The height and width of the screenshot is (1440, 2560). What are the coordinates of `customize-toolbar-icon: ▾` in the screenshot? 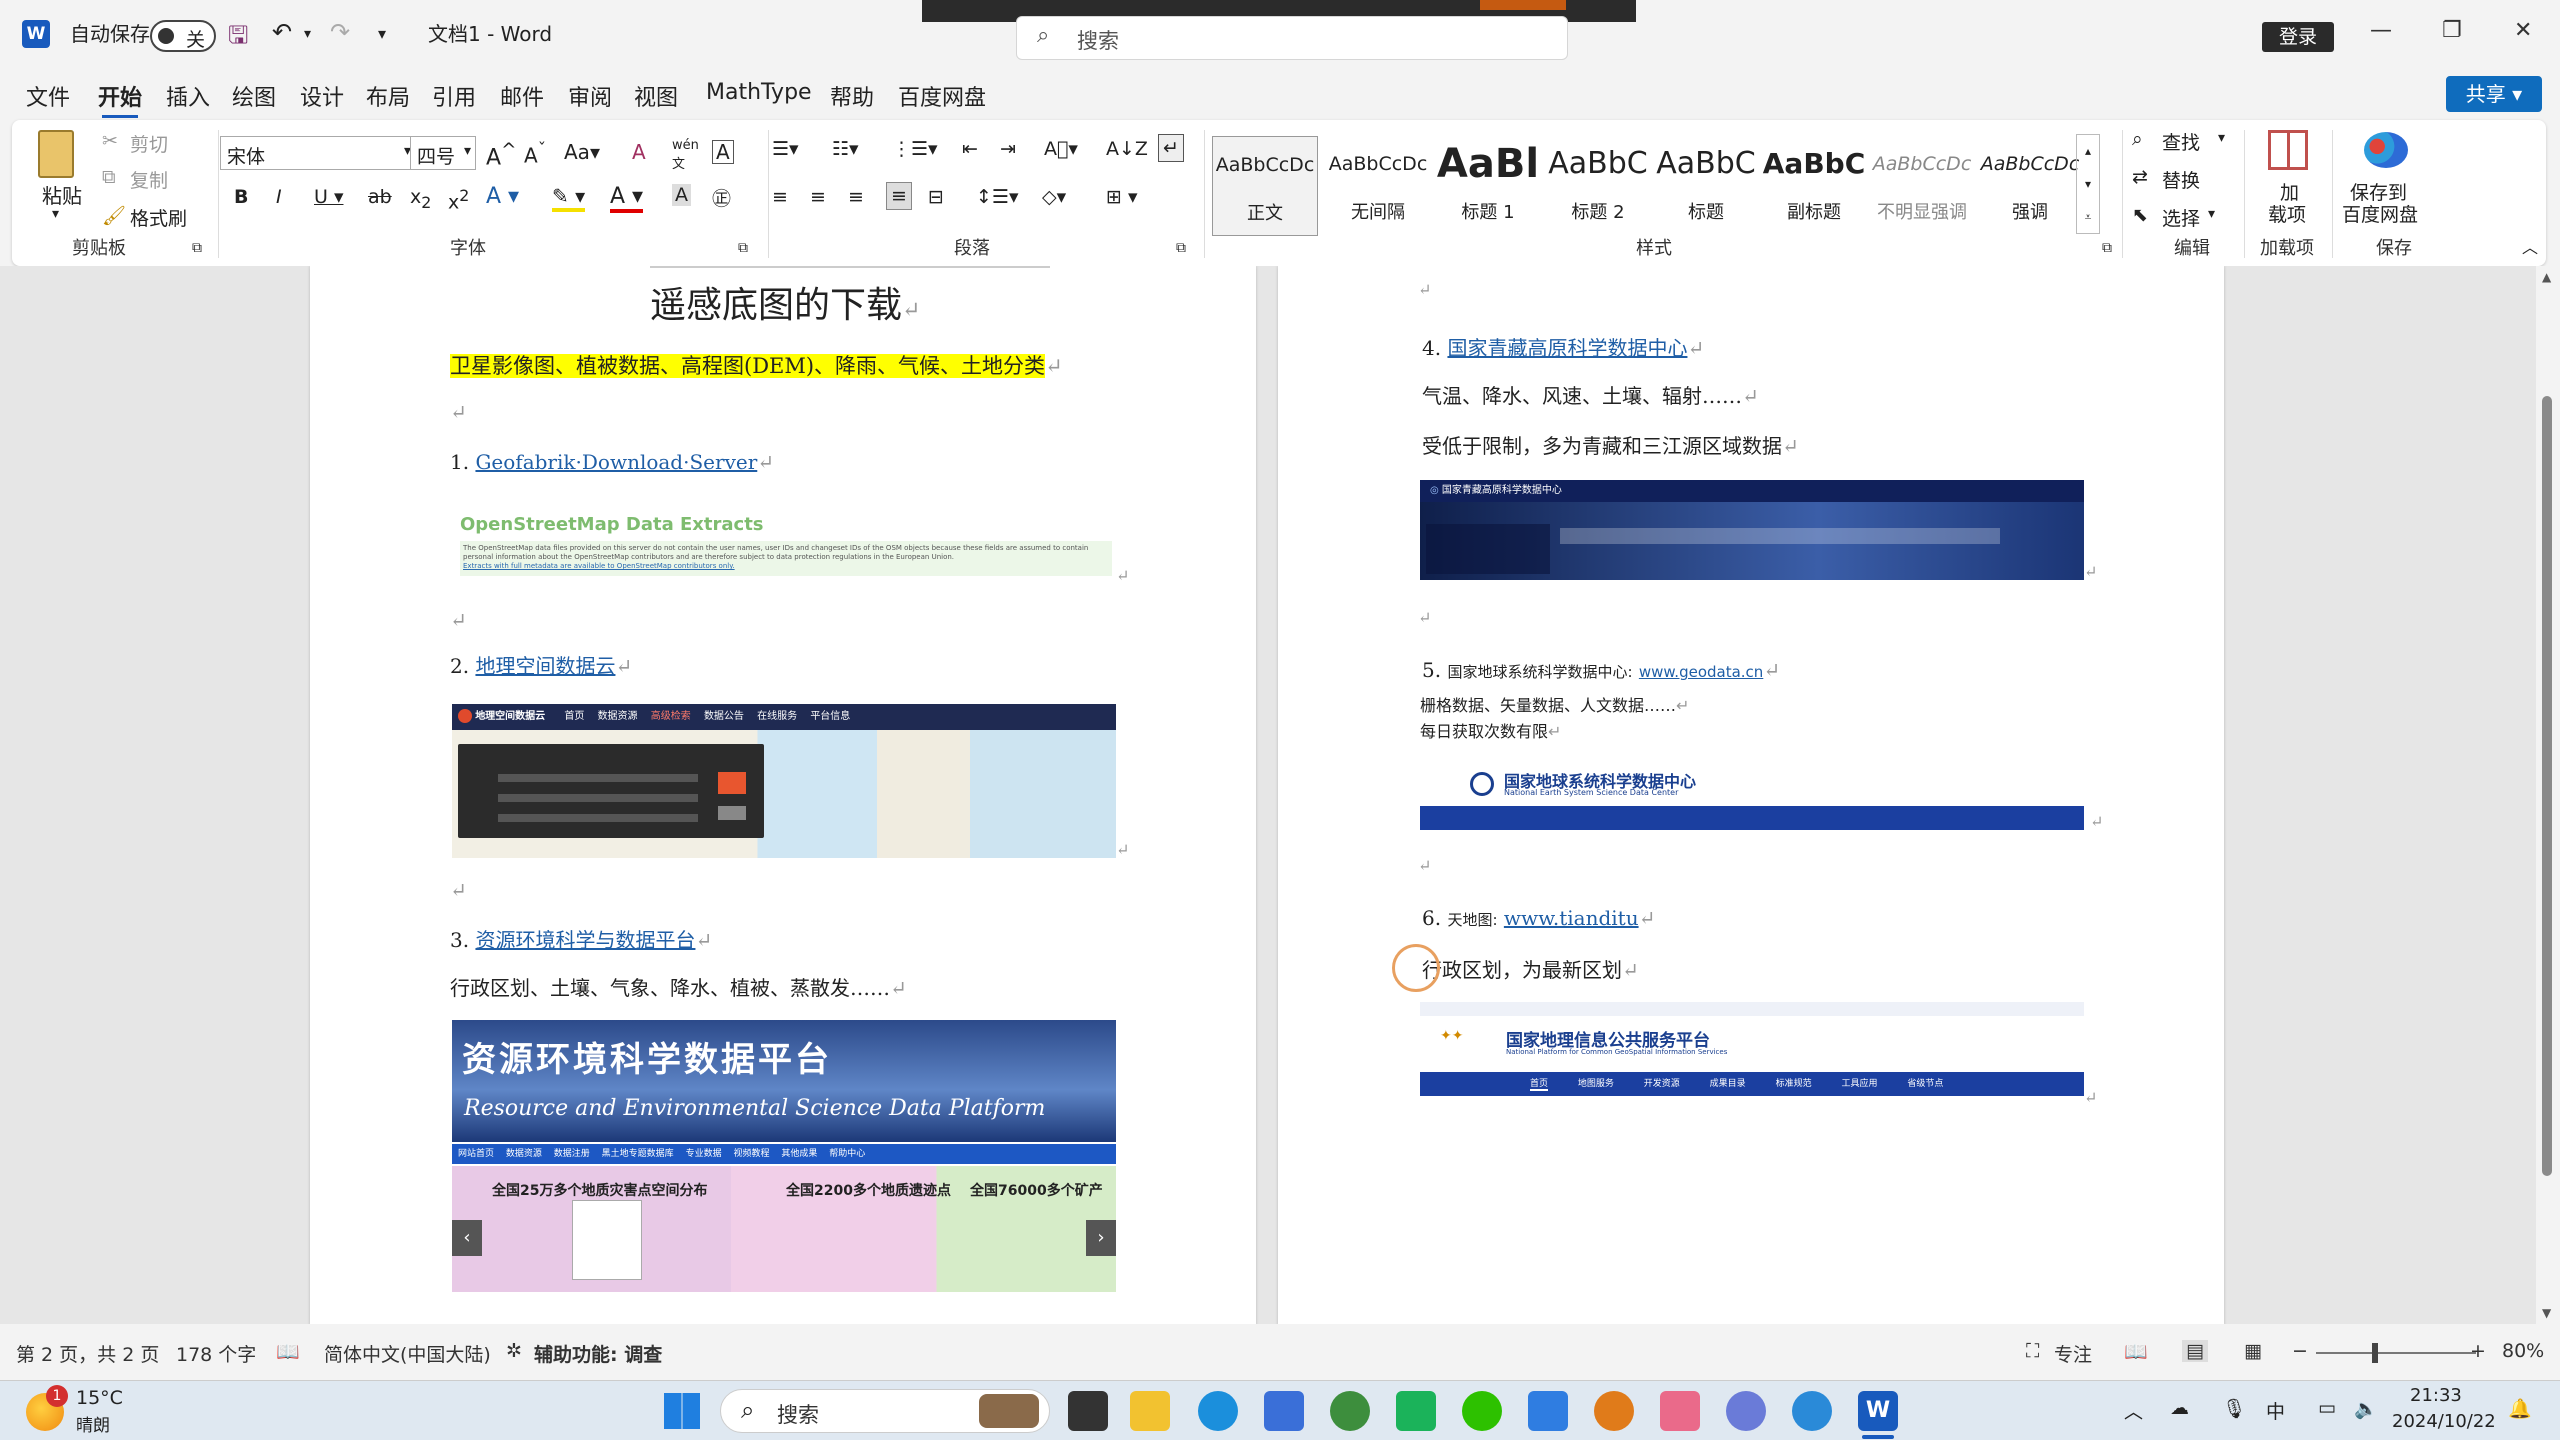 It's located at (382, 33).